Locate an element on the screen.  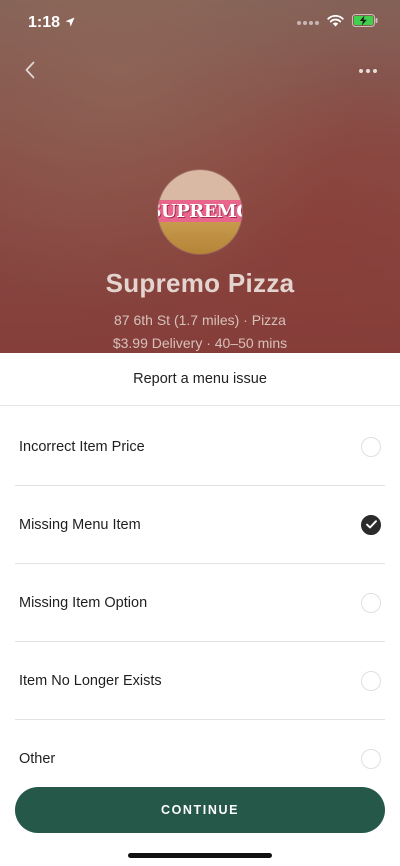
option-label: Other is located at coordinates (37, 759).